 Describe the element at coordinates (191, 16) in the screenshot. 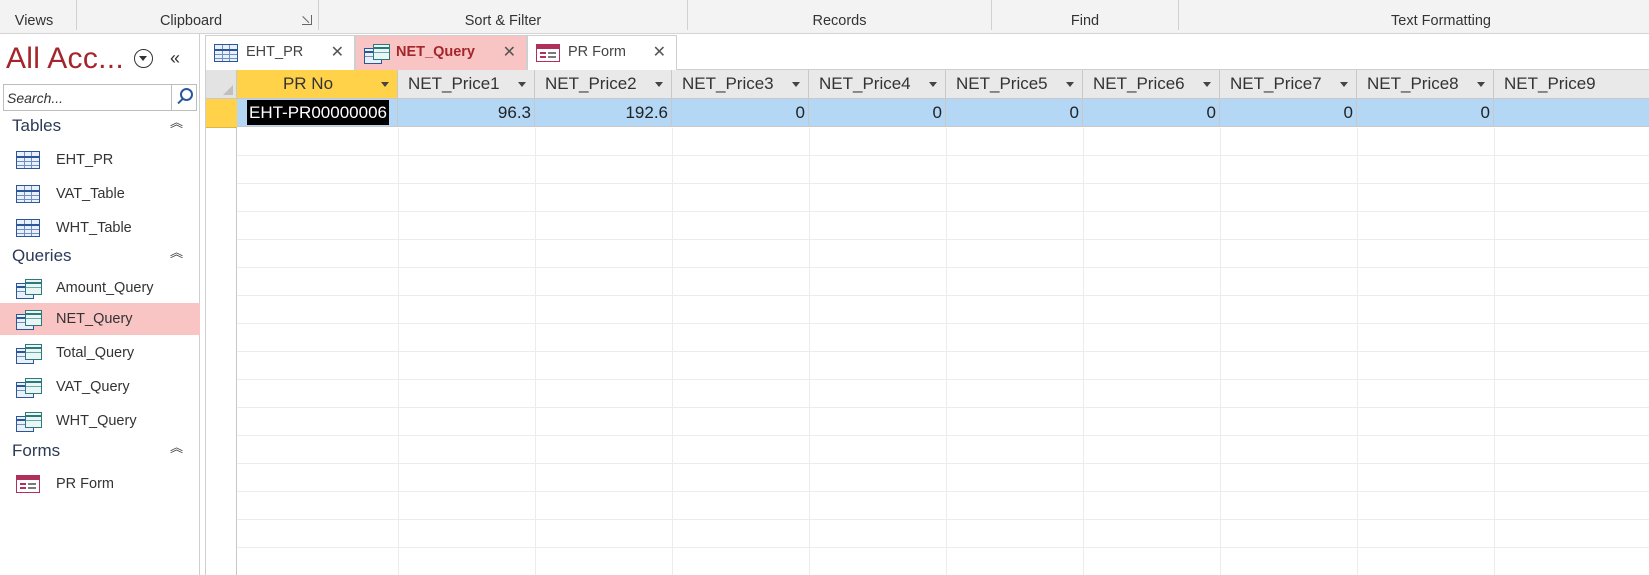

I see `ribbon-group-clipboard: Clipboard` at that location.